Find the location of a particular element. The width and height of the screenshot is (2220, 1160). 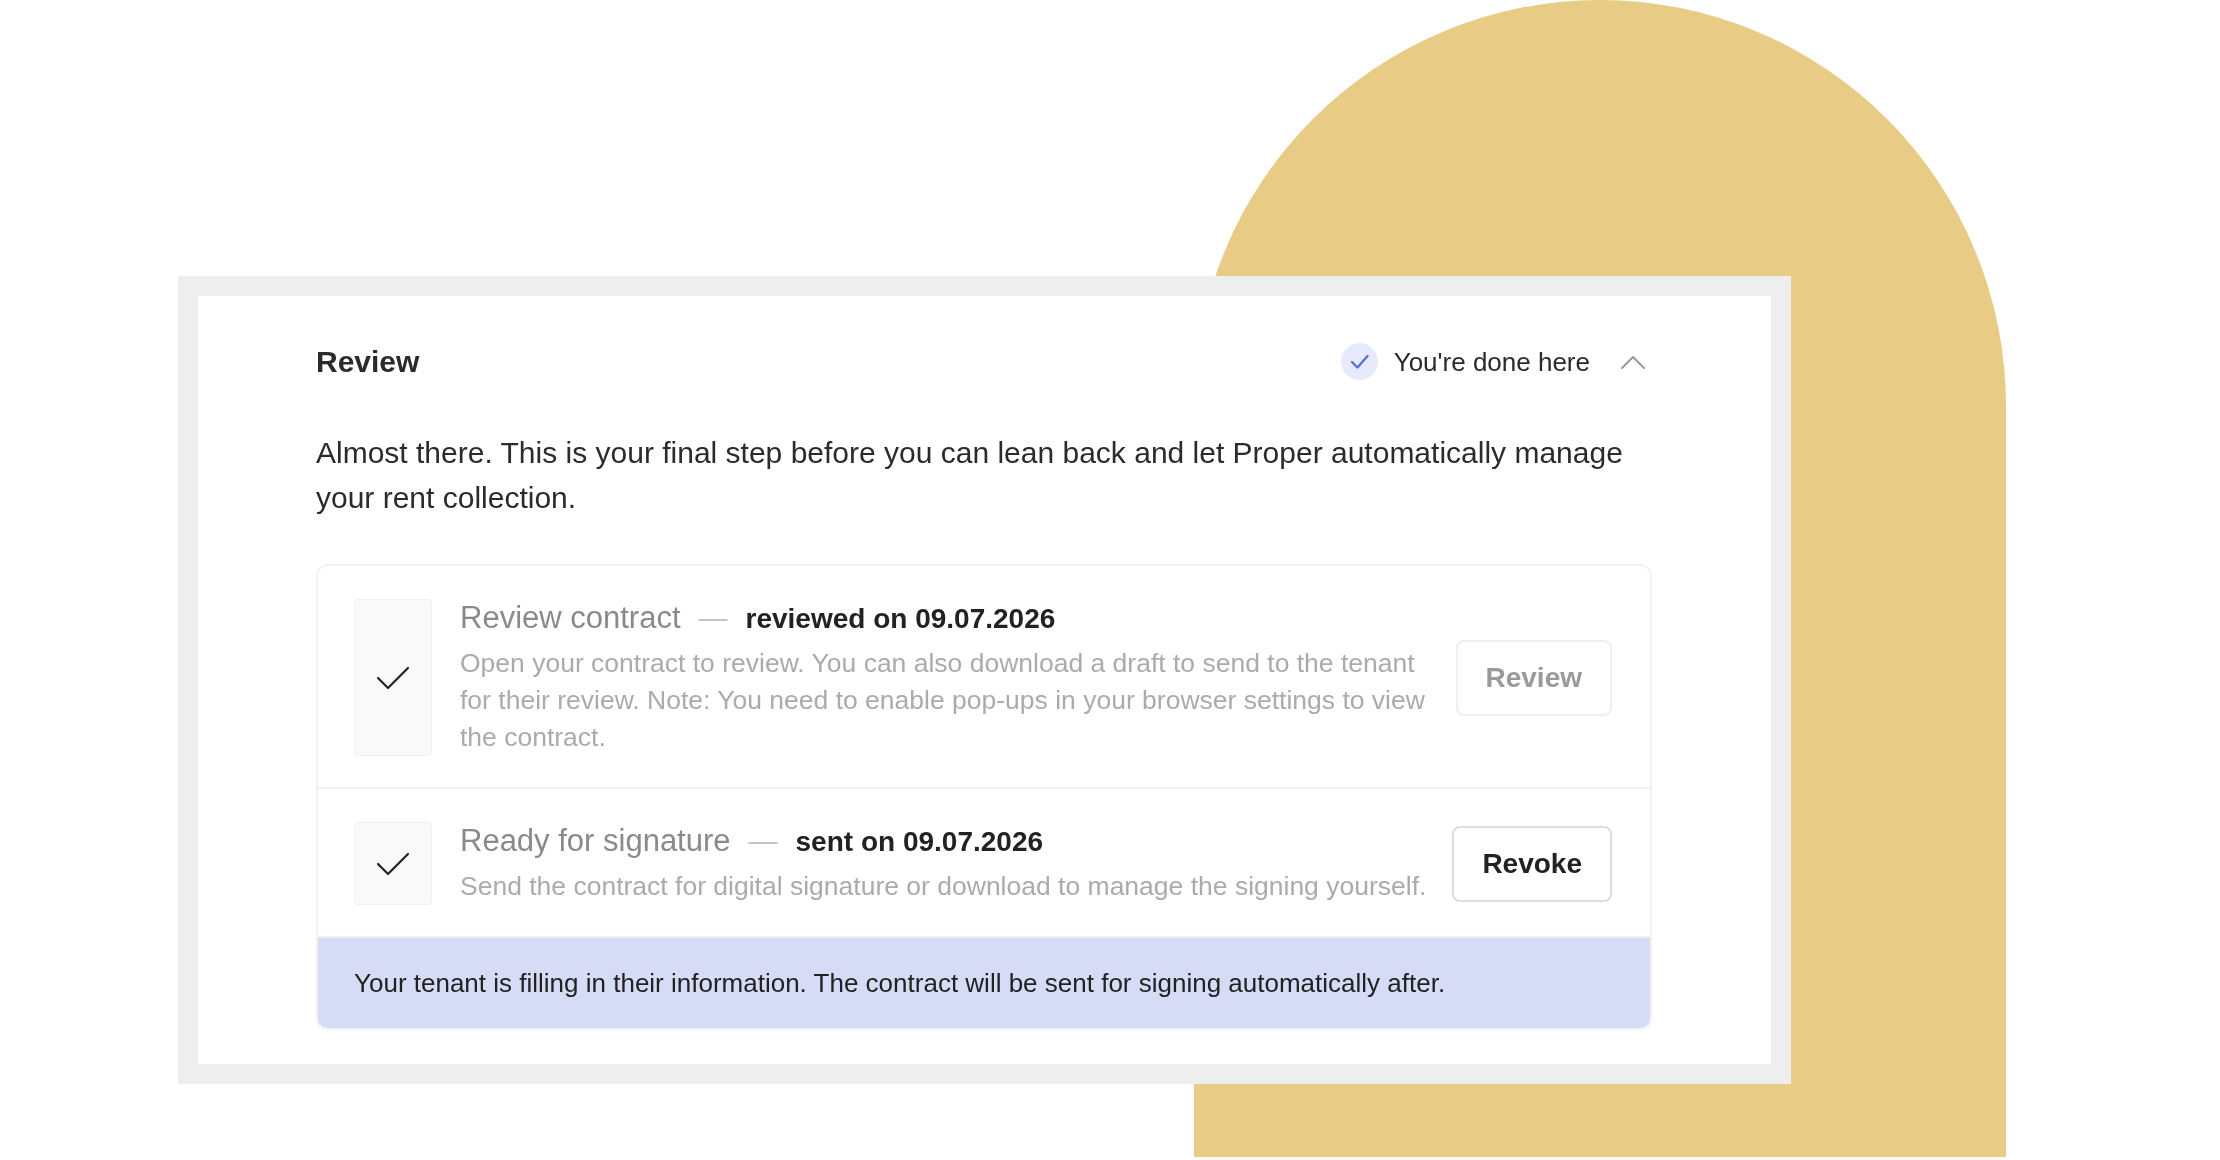

chevron-up-icon is located at coordinates (1633, 361).